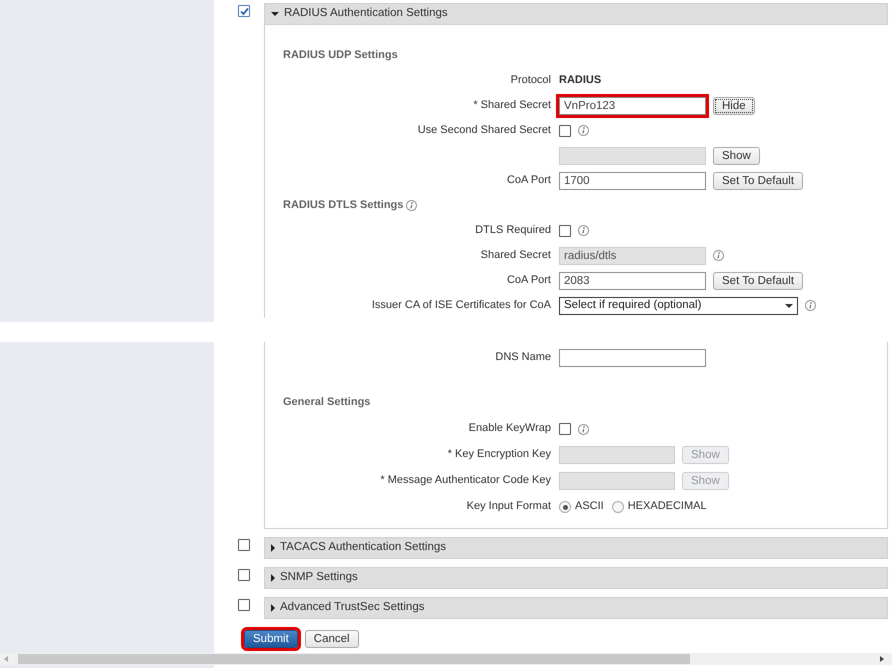 The width and height of the screenshot is (892, 668). Describe the element at coordinates (589, 507) in the screenshot. I see `radio-label: ASCII` at that location.